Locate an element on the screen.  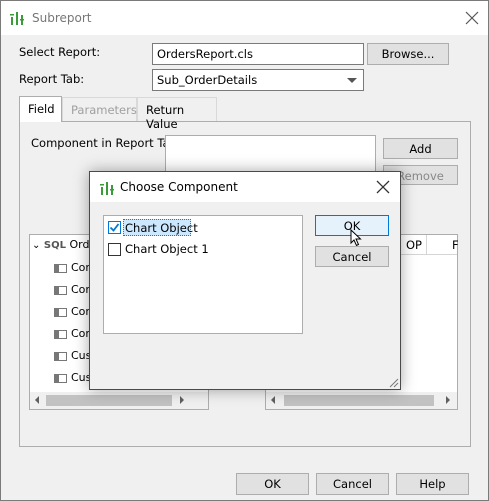
ok-button: OK is located at coordinates (272, 484).